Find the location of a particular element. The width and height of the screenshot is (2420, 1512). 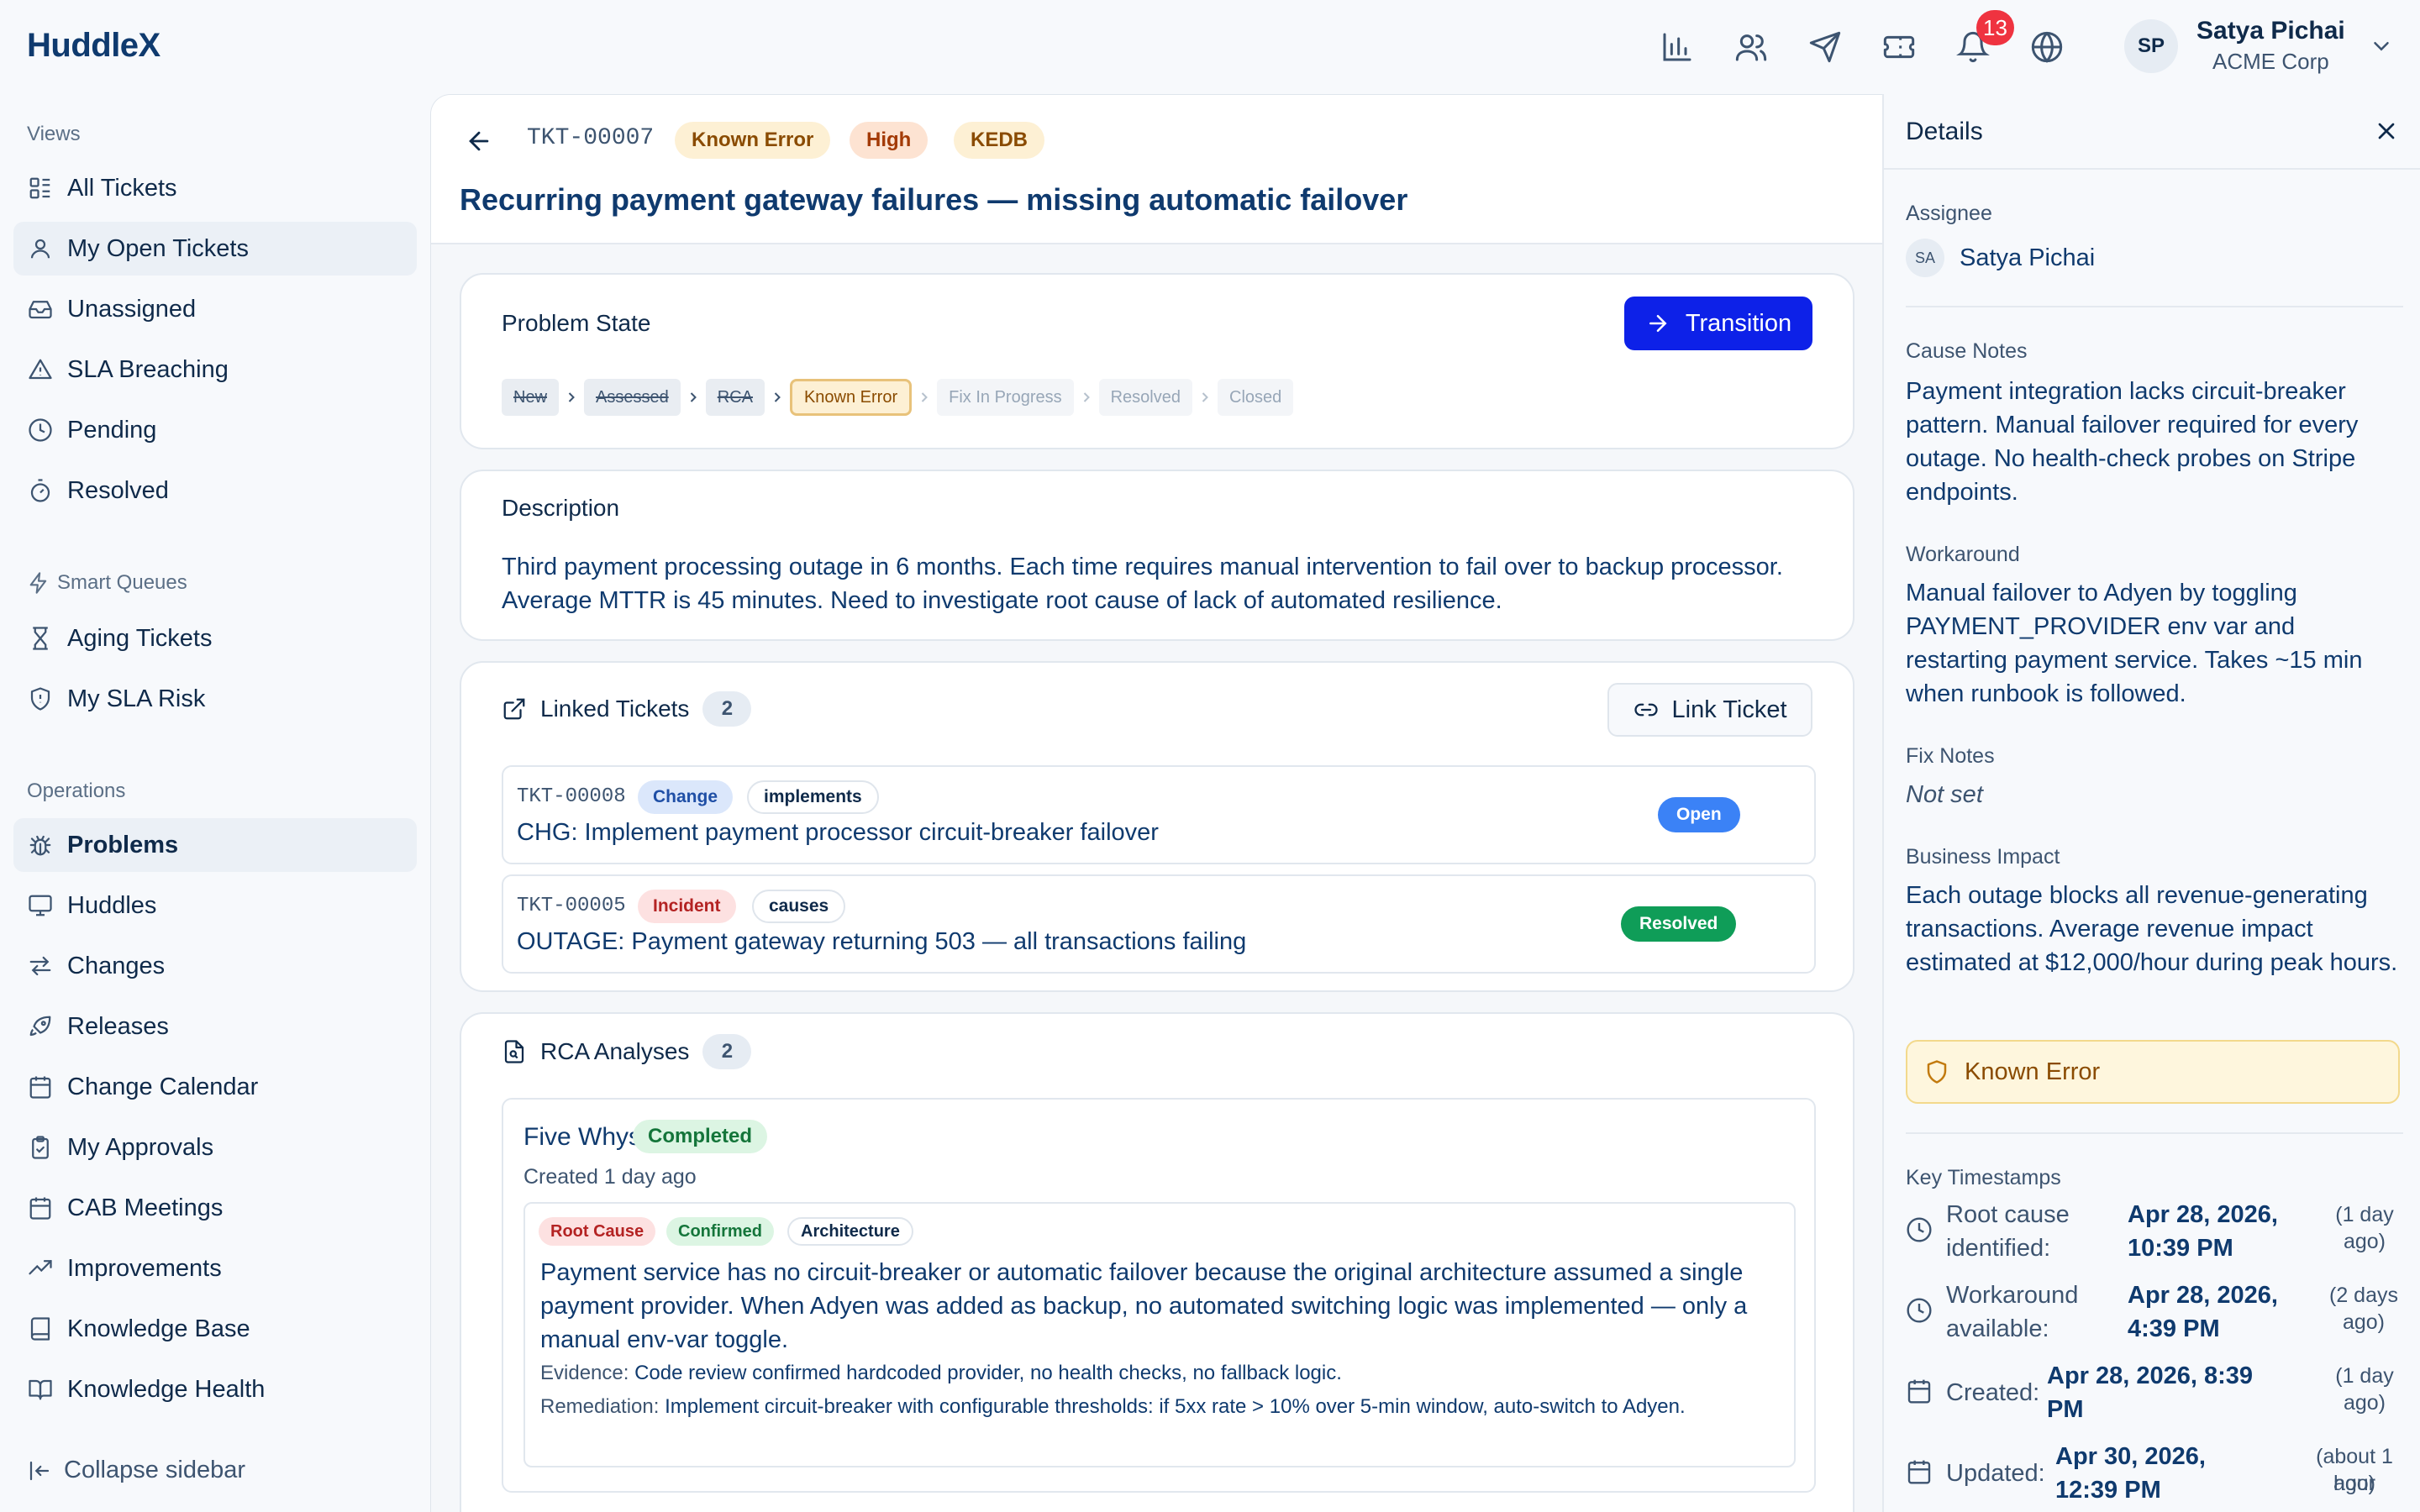

timestamp-relative: (2 days is located at coordinates (2363, 1295).